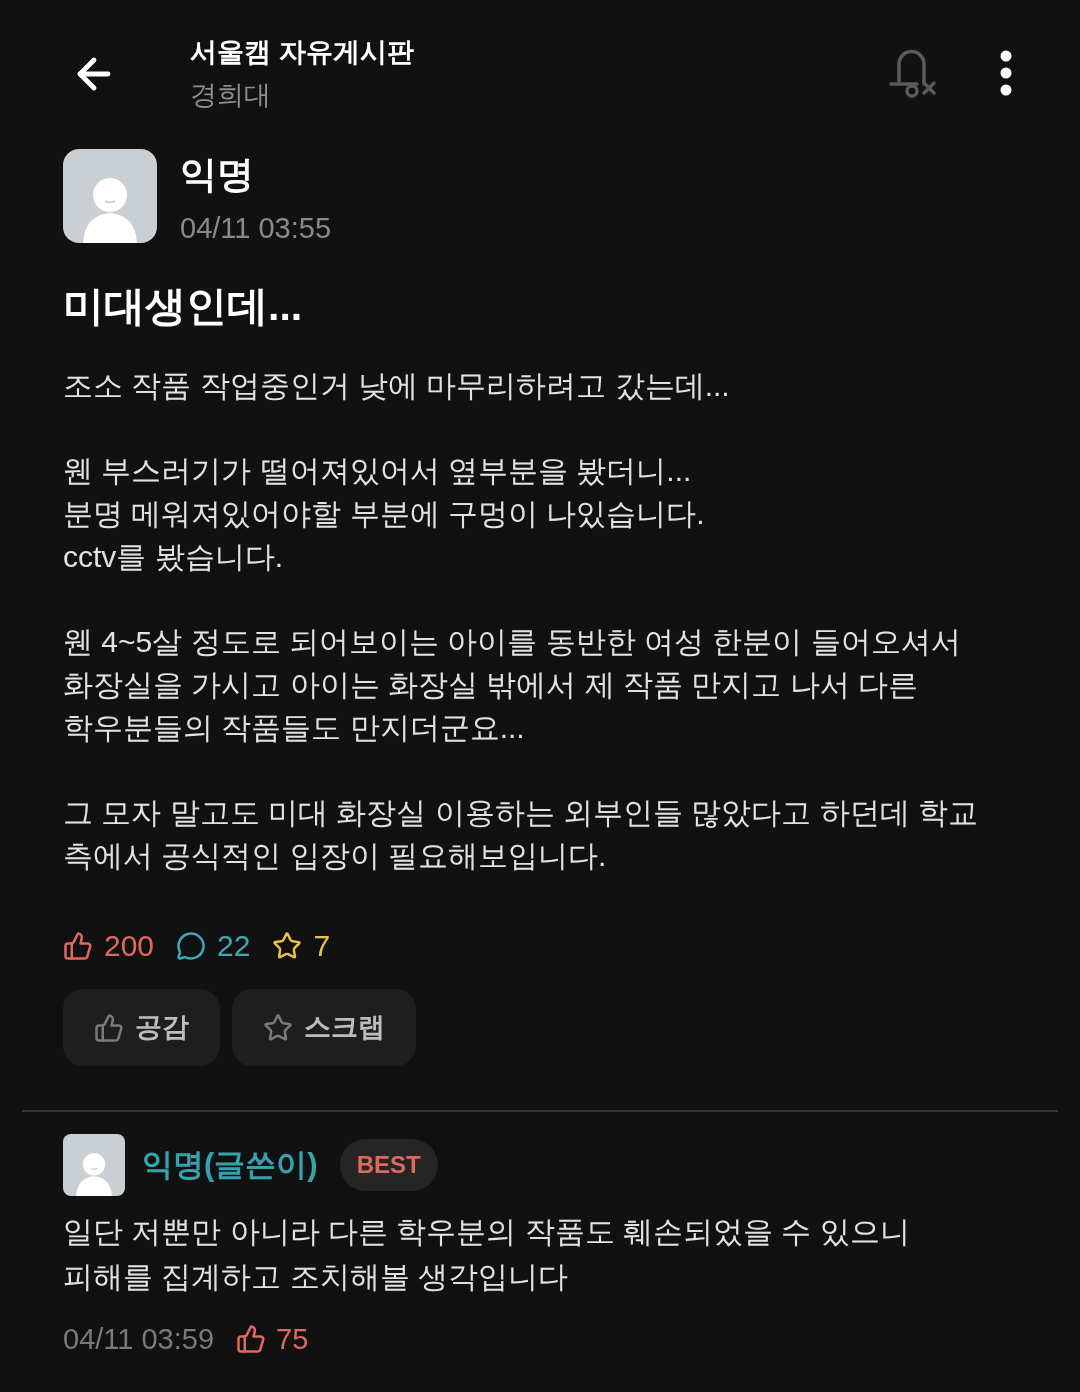 The height and width of the screenshot is (1392, 1080). Describe the element at coordinates (230, 95) in the screenshot. I see `school-name: 경희대` at that location.